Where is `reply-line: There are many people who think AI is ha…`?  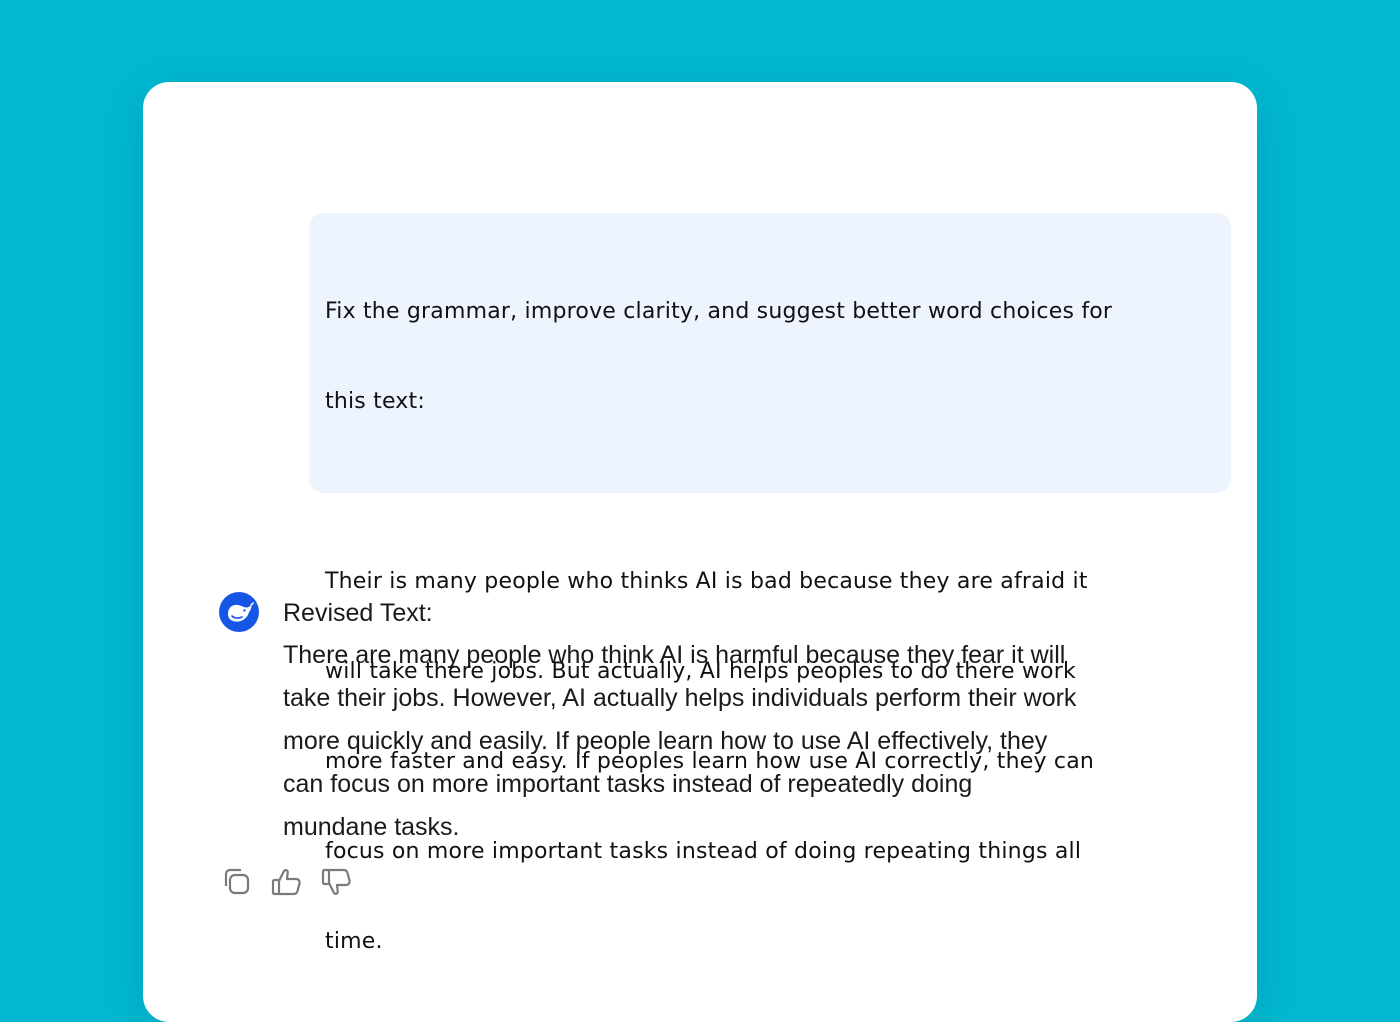 reply-line: There are many people who think AI is ha… is located at coordinates (674, 655).